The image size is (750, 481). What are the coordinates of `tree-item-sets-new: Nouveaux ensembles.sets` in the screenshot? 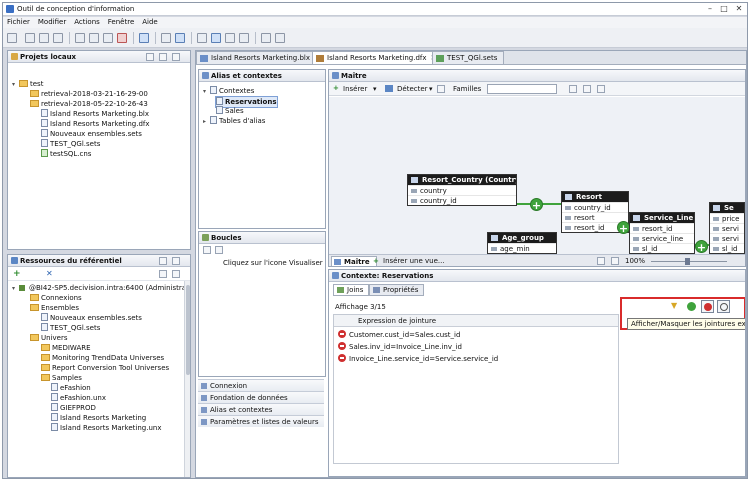 It's located at (91, 134).